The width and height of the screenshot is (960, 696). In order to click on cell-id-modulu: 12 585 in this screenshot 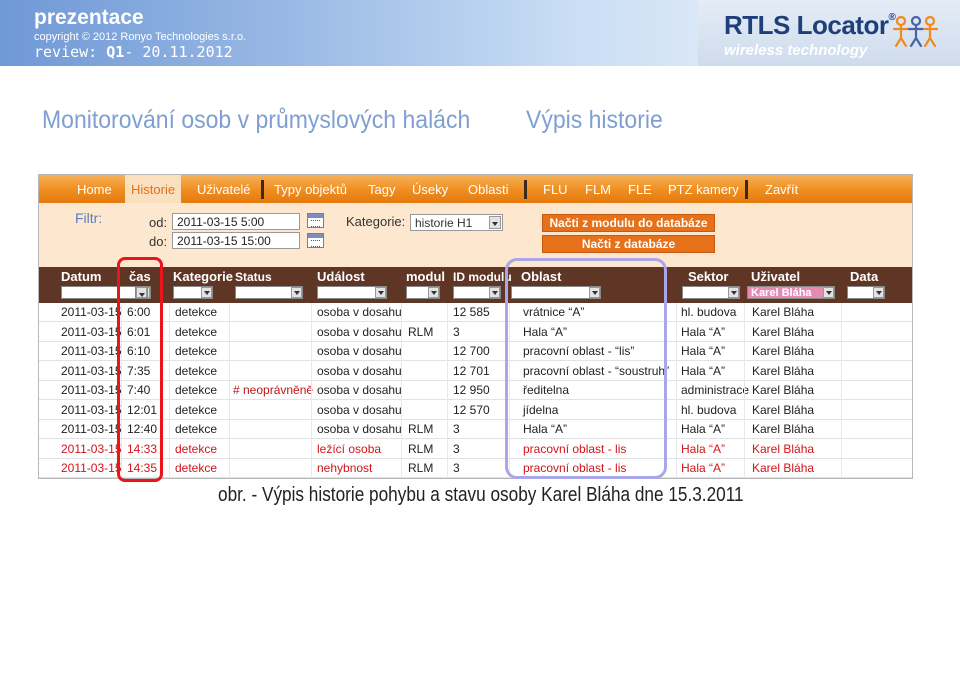, I will do `click(471, 312)`.